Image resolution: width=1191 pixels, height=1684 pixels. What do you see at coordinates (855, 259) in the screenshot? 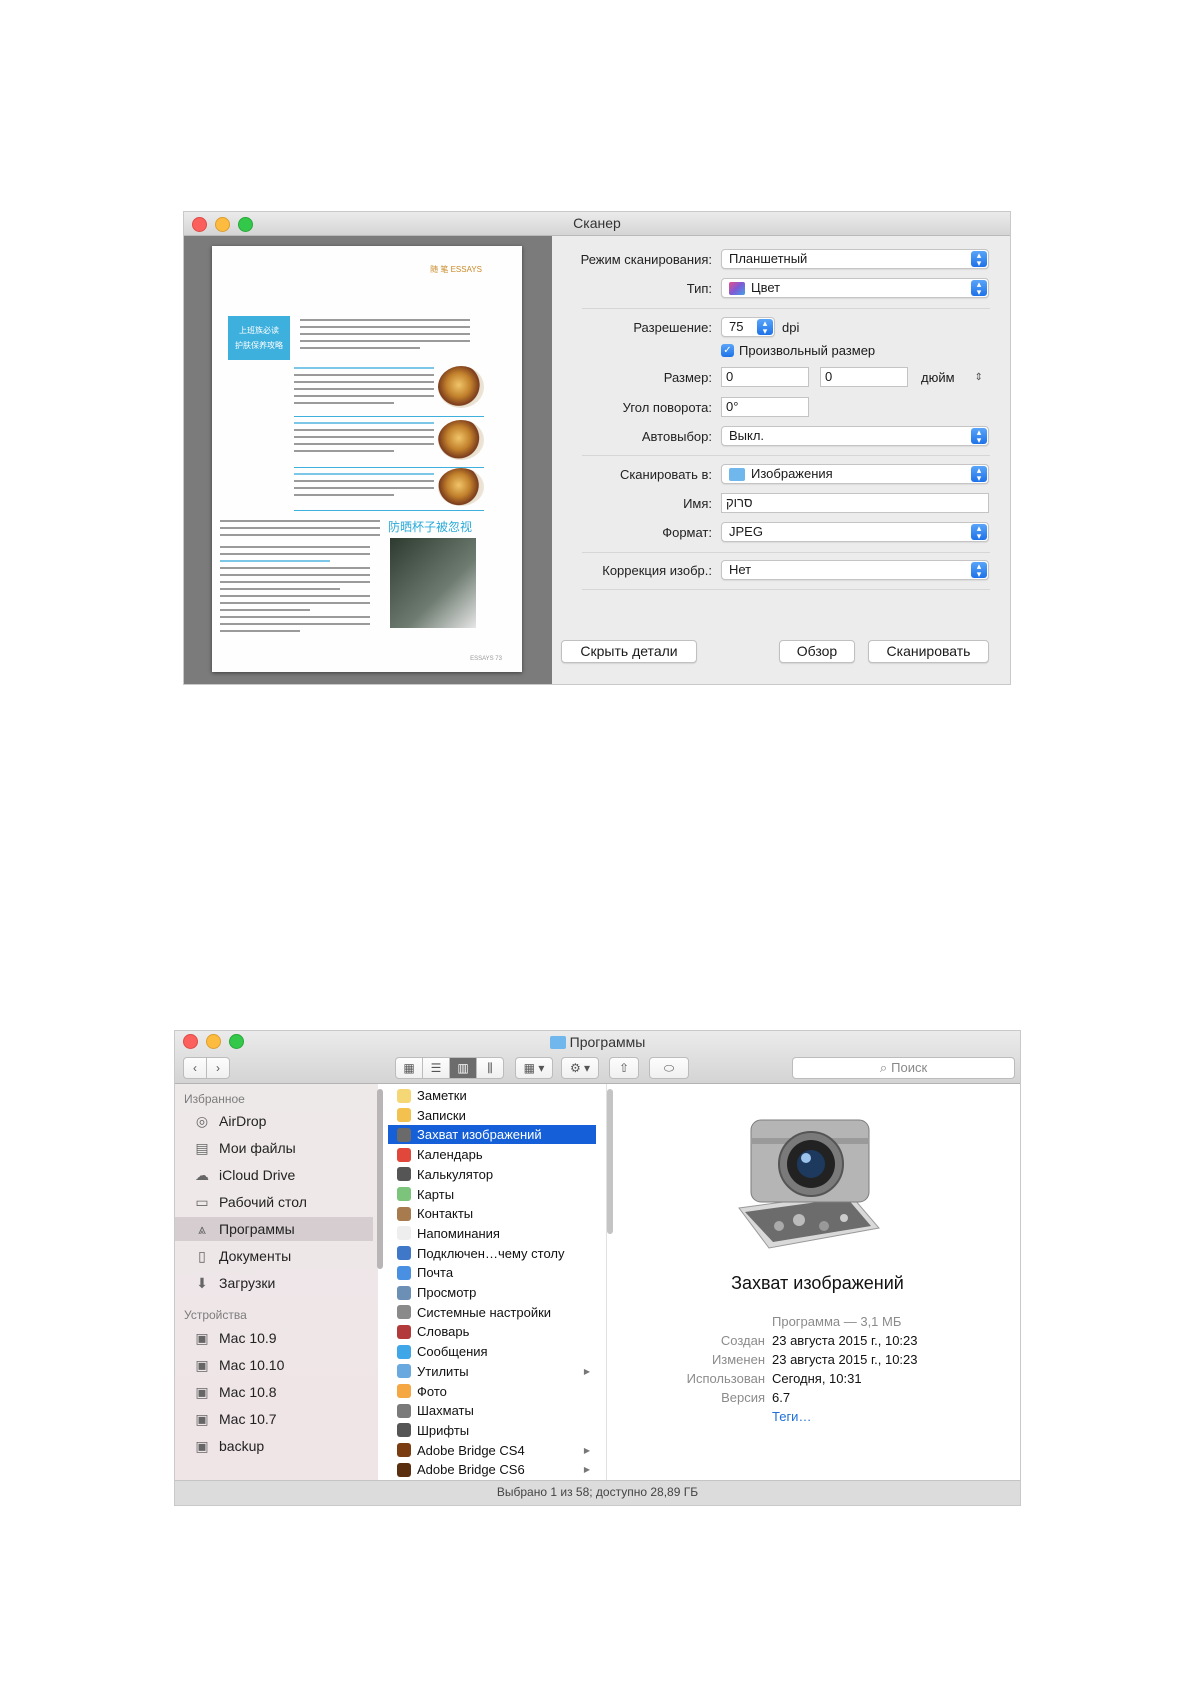
I see `scan-mode-popup: Планшетный ▴ ▾` at bounding box center [855, 259].